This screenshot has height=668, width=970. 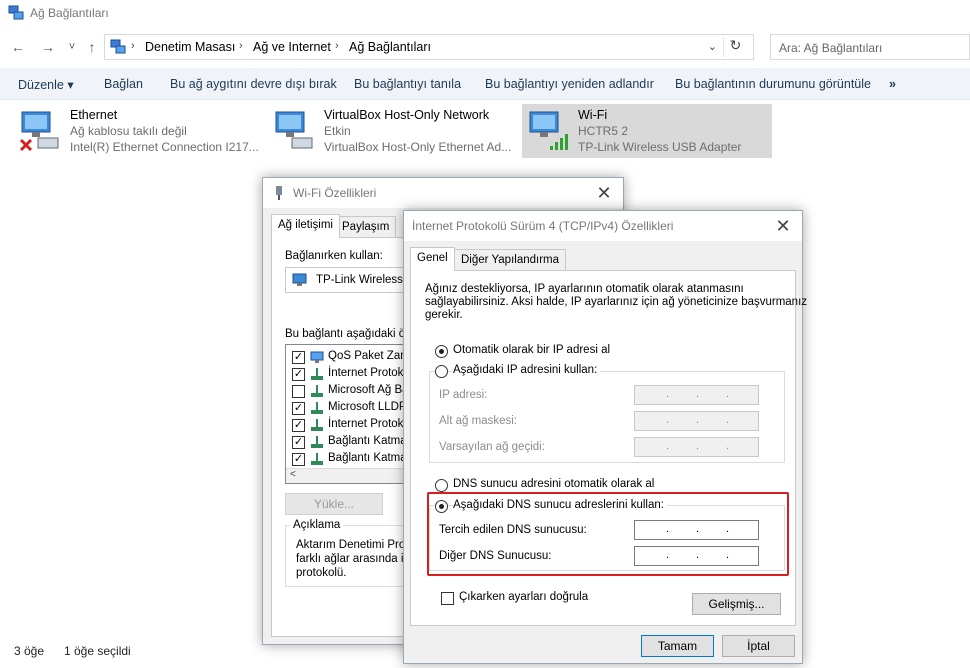 What do you see at coordinates (321, 573) in the screenshot?
I see `description-line: protokolü.` at bounding box center [321, 573].